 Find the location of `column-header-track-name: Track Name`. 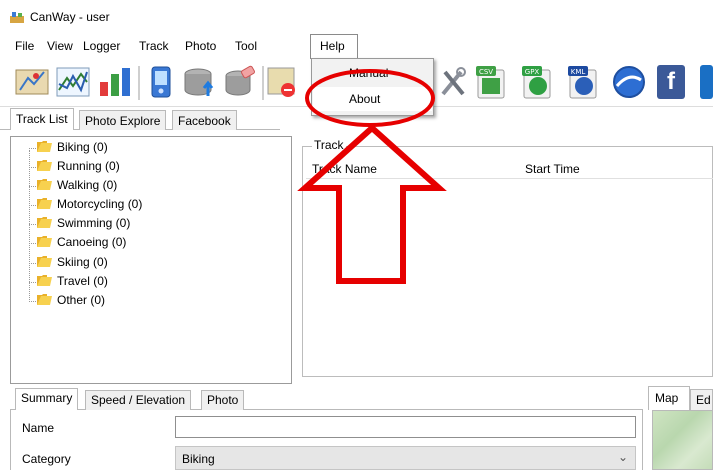

column-header-track-name: Track Name is located at coordinates (344, 169).